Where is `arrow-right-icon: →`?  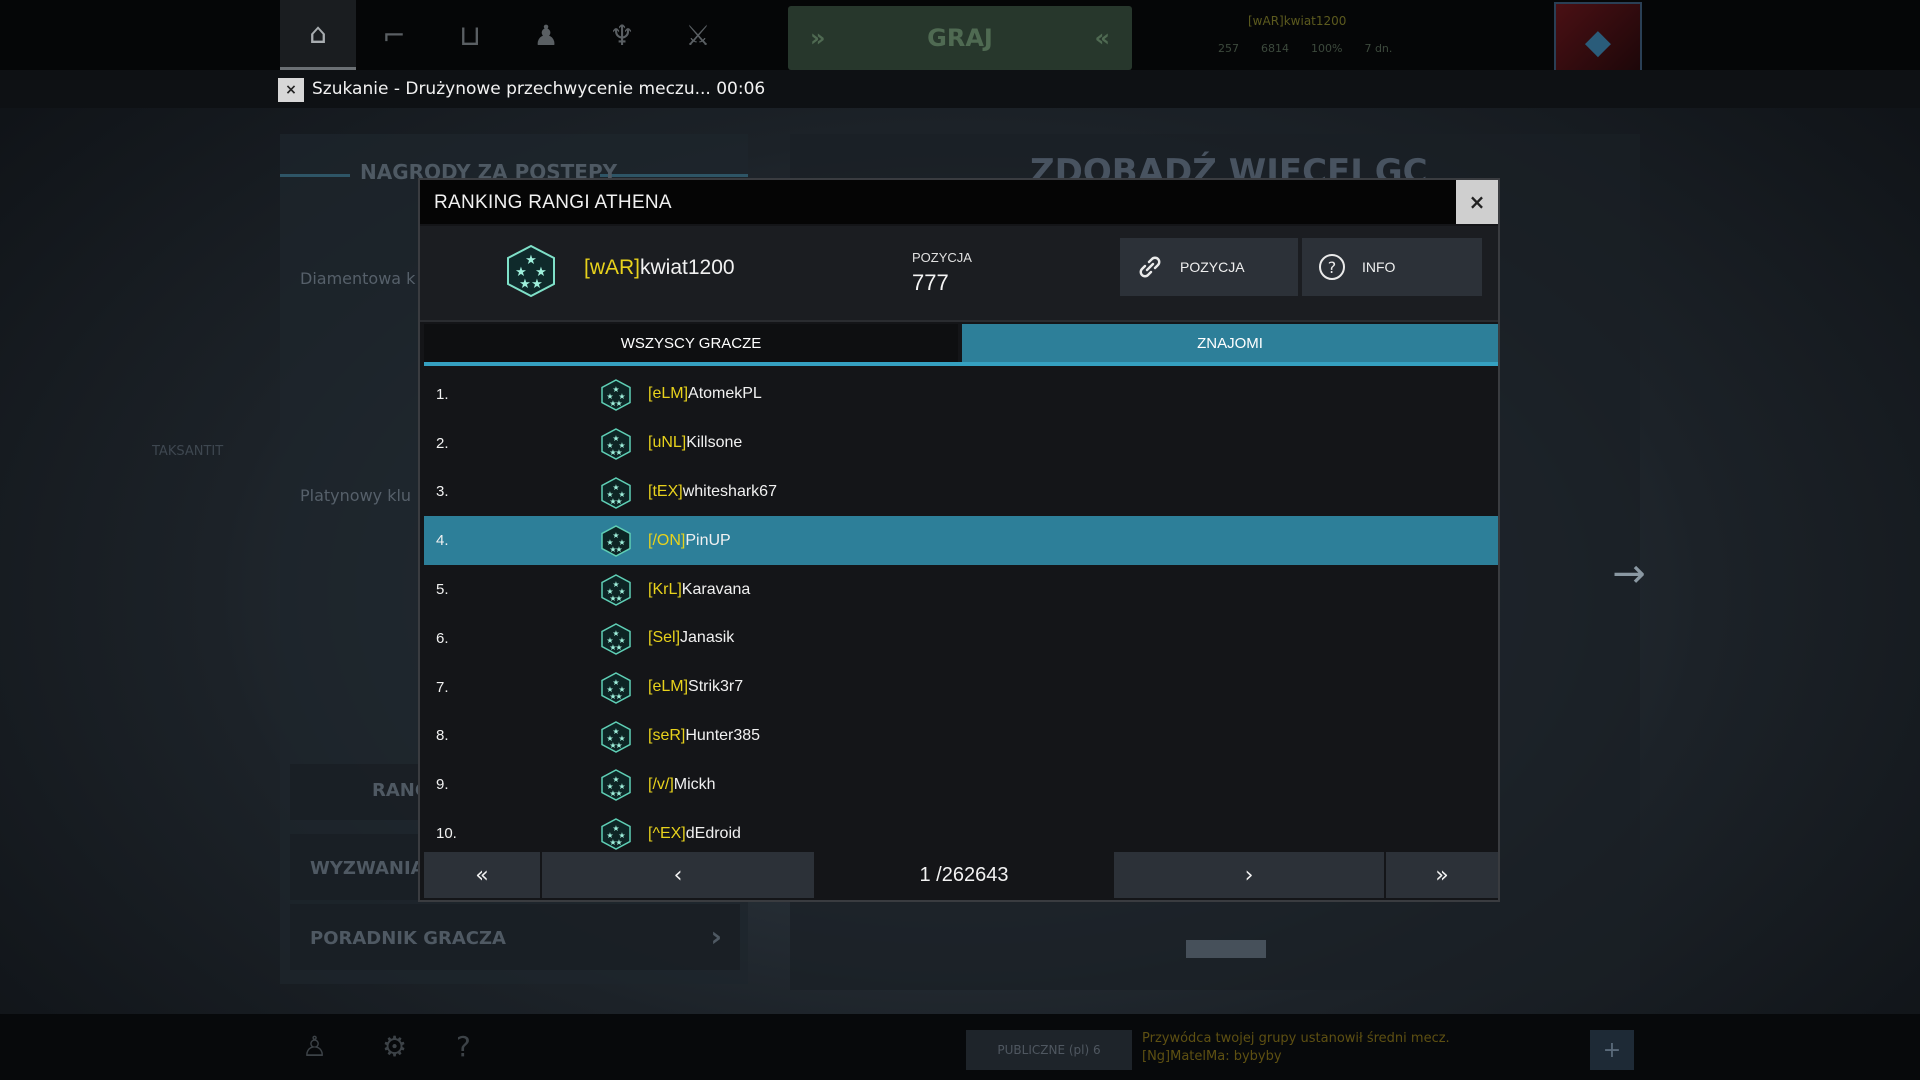
arrow-right-icon: → is located at coordinates (1629, 574).